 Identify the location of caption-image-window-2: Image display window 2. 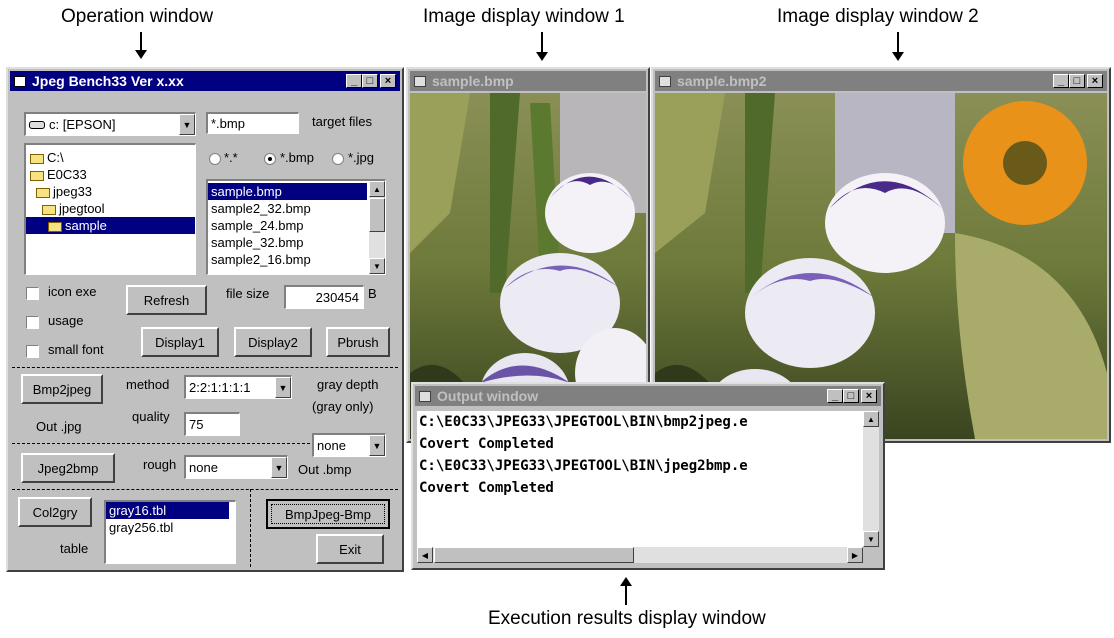
(878, 16).